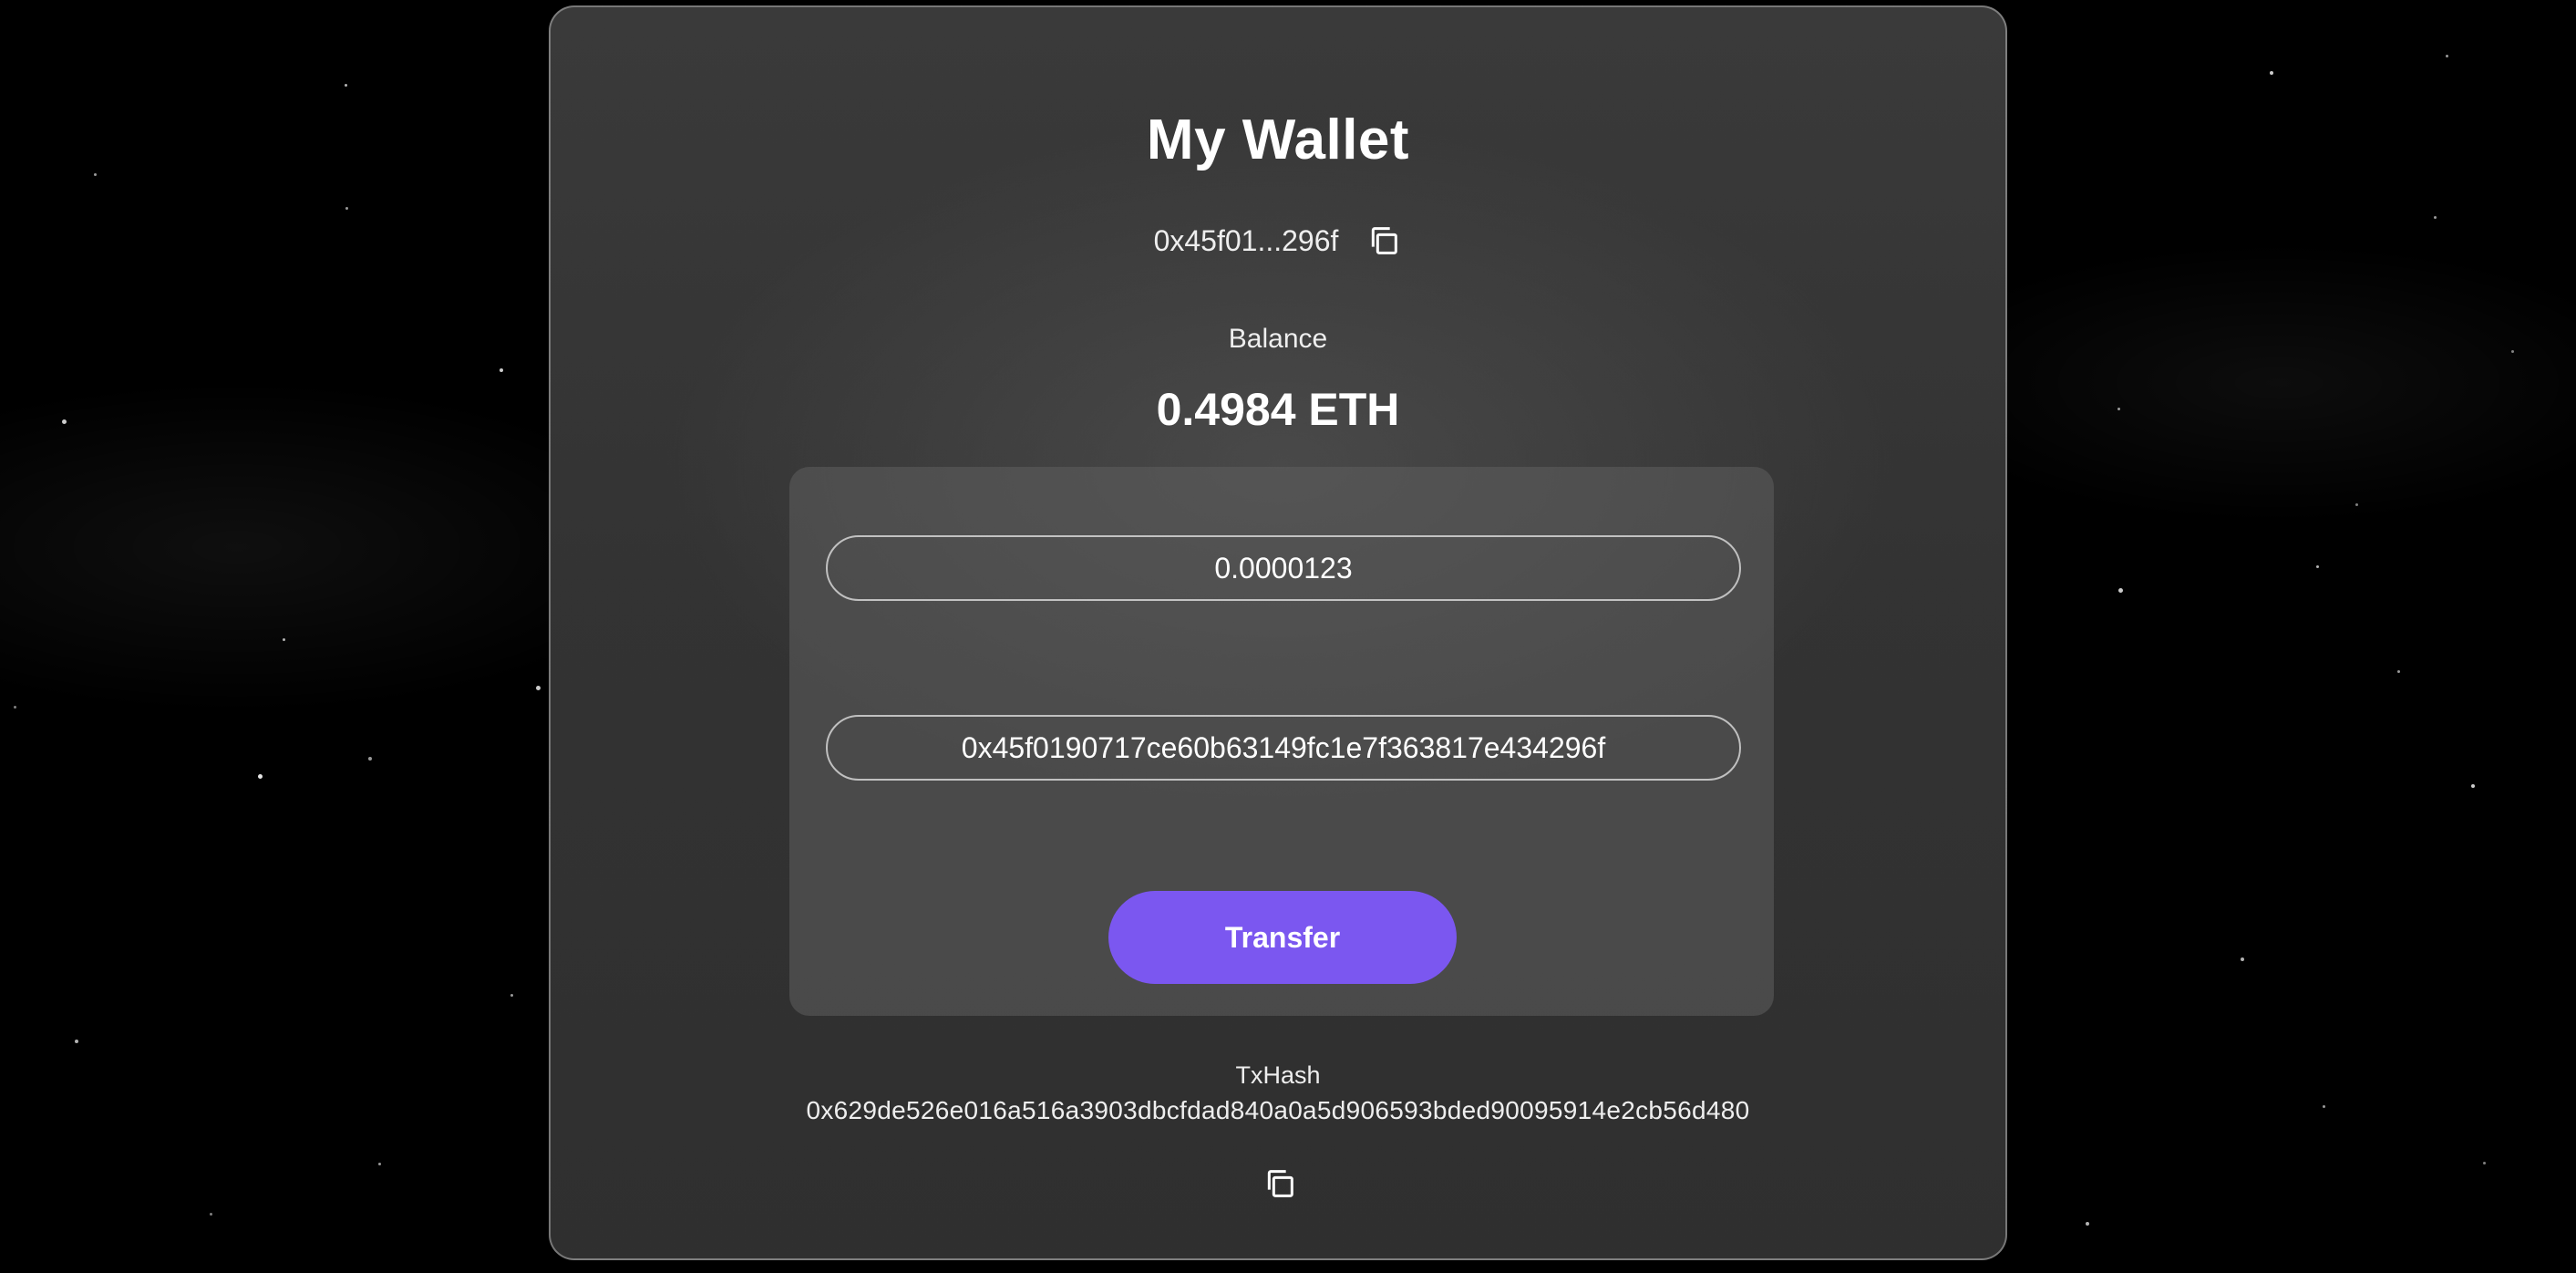  I want to click on recipient-address-input, so click(1283, 748).